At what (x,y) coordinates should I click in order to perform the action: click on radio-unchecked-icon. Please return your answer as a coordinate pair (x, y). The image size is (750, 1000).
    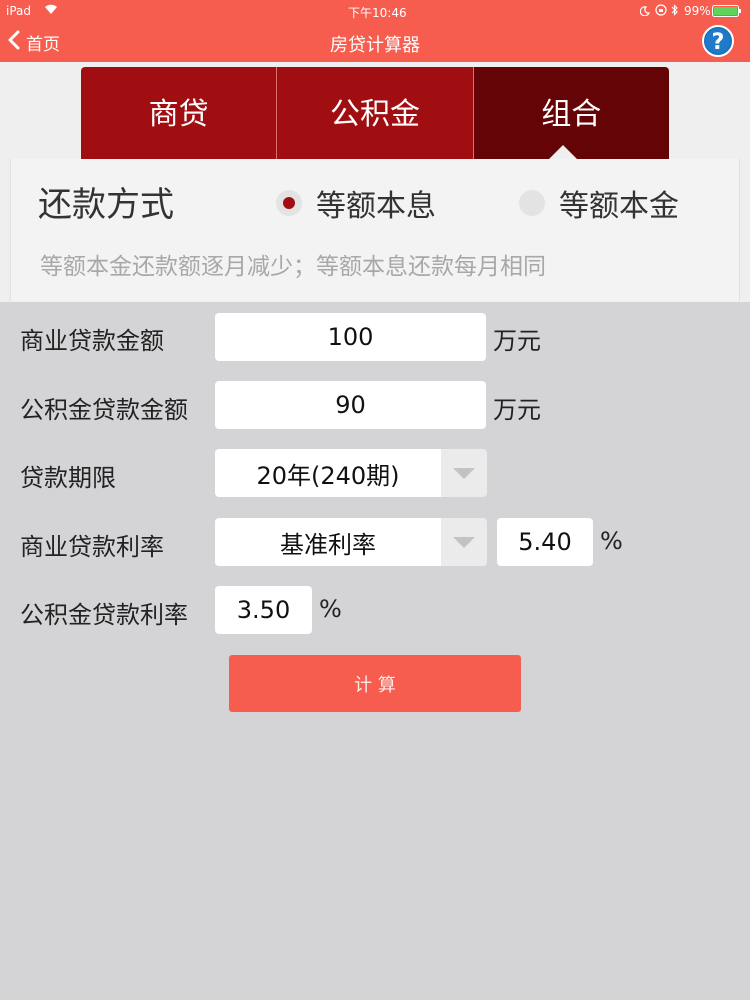
    Looking at the image, I should click on (532, 203).